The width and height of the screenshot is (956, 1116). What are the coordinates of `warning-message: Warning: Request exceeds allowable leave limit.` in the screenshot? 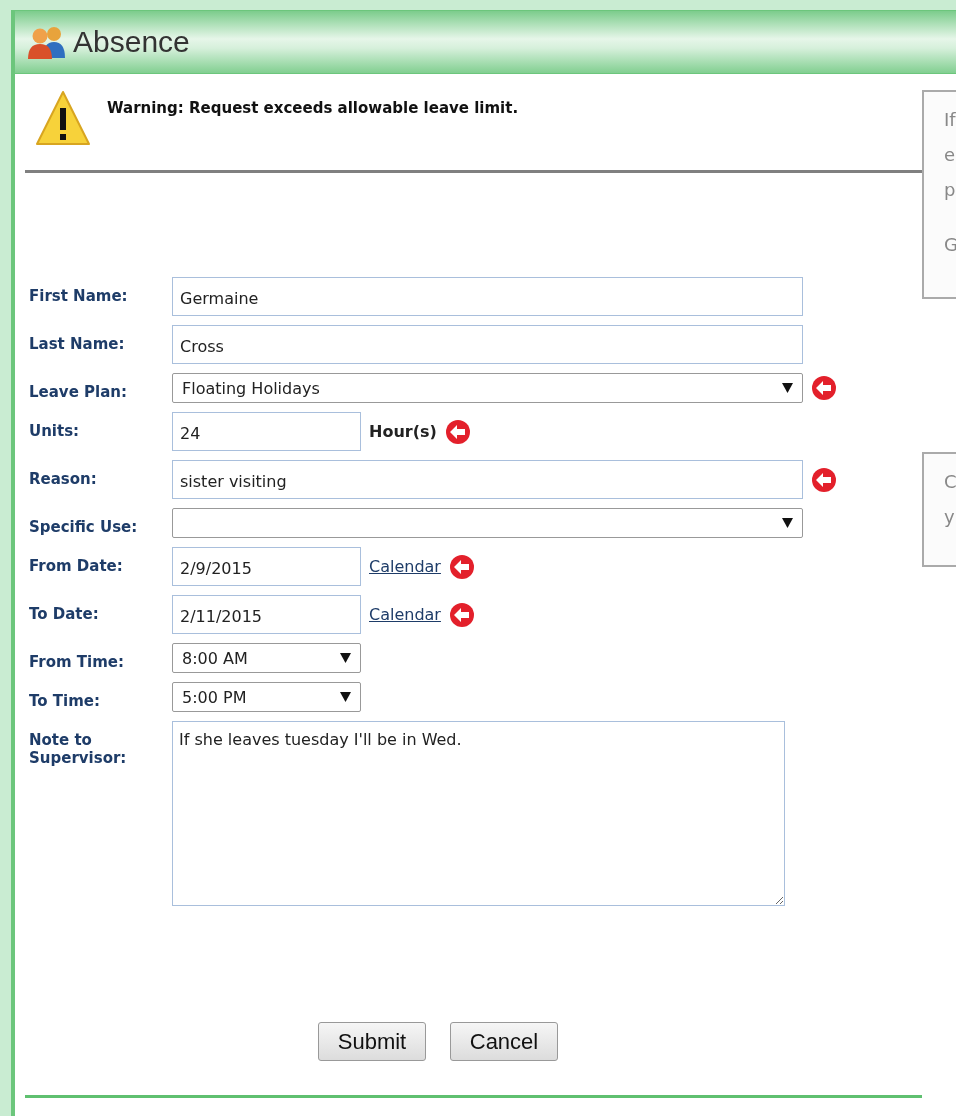 It's located at (313, 108).